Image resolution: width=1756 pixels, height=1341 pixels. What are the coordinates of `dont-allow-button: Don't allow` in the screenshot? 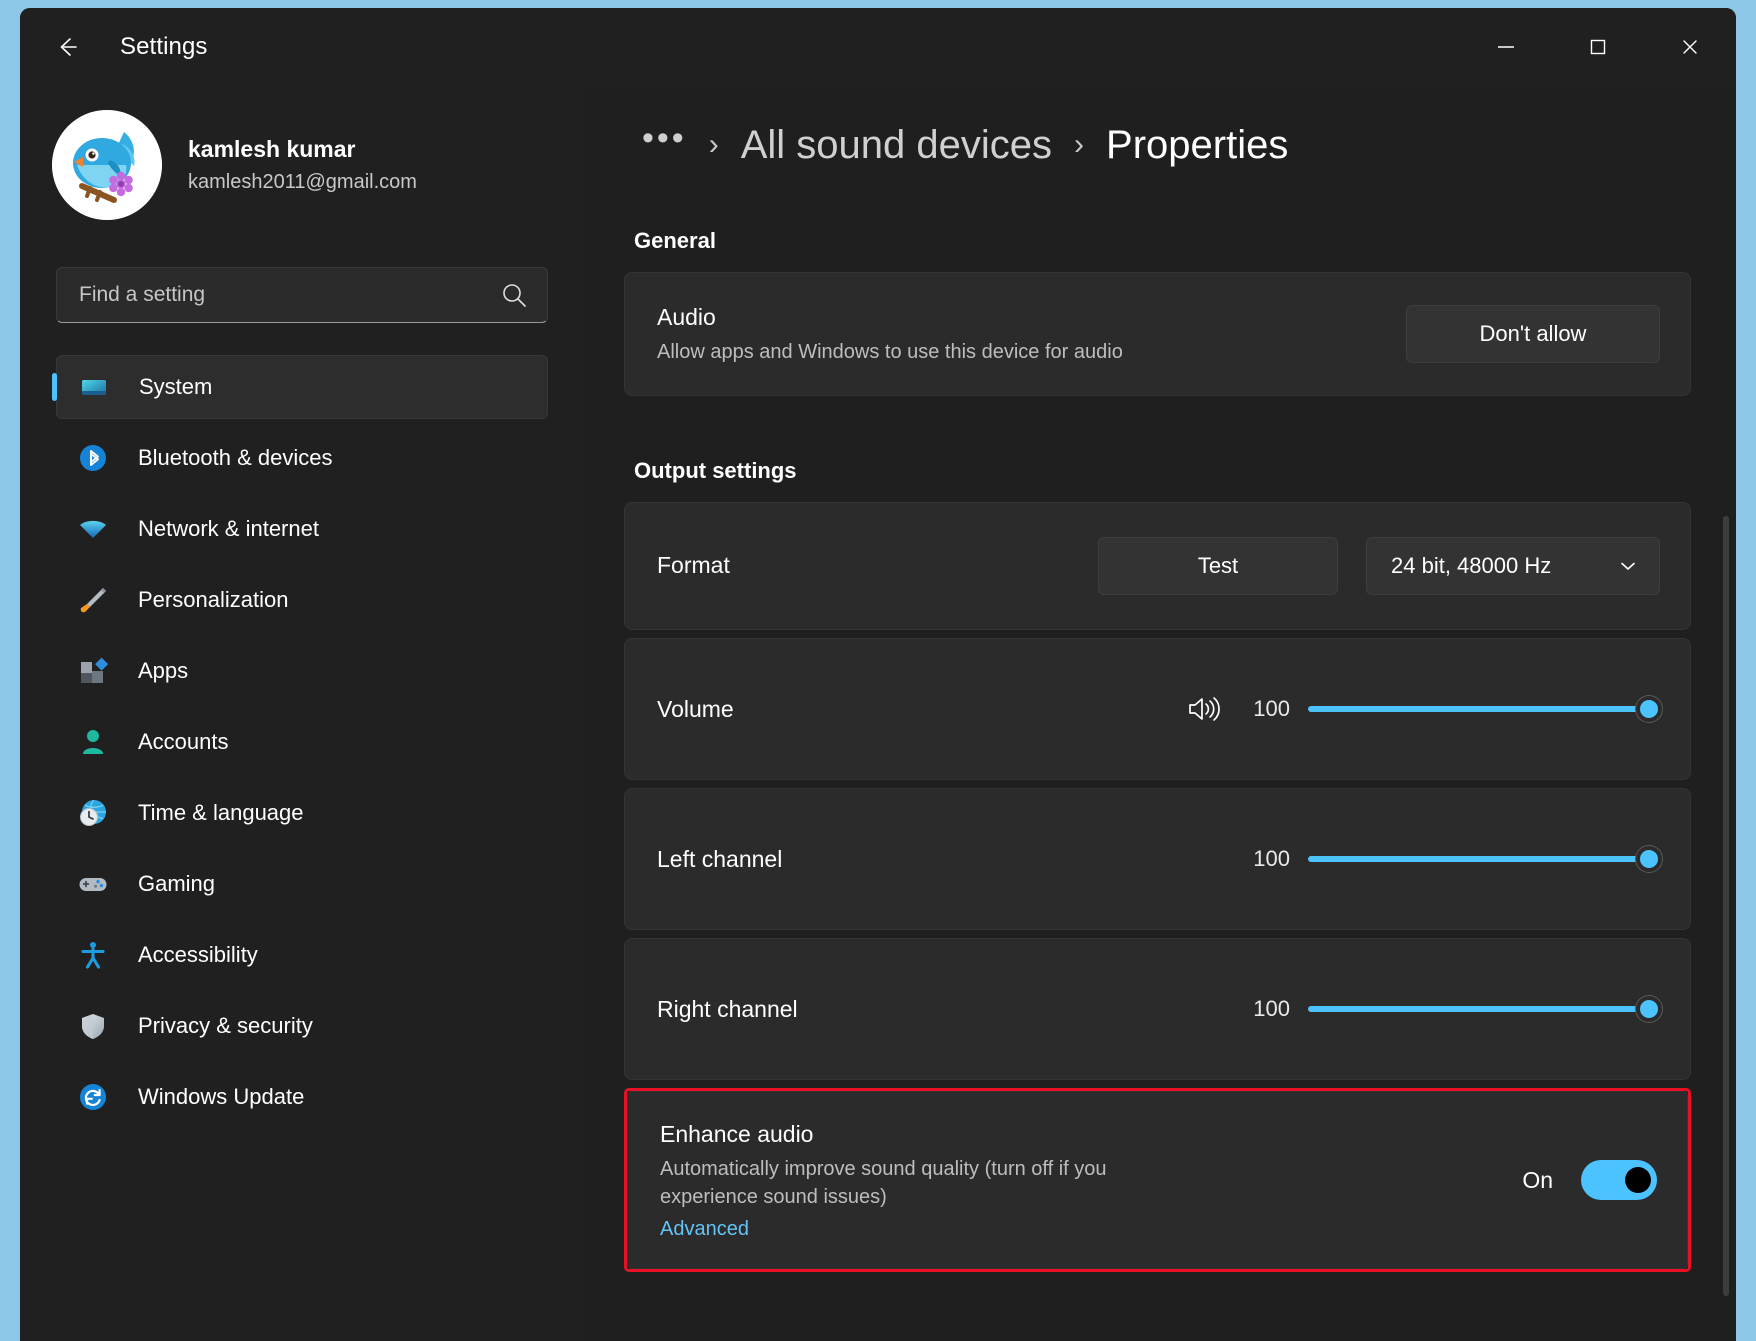 It's located at (1533, 334).